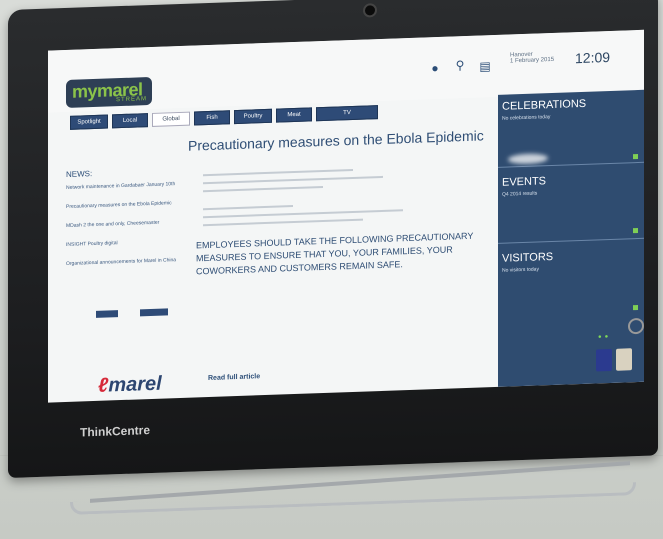  Describe the element at coordinates (604, 360) in the screenshot. I see `intel-sticker` at that location.